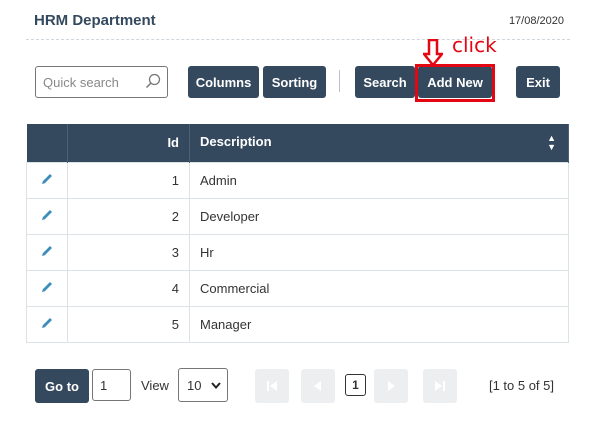 The image size is (590, 426). I want to click on page-size-value: 10, so click(194, 385).